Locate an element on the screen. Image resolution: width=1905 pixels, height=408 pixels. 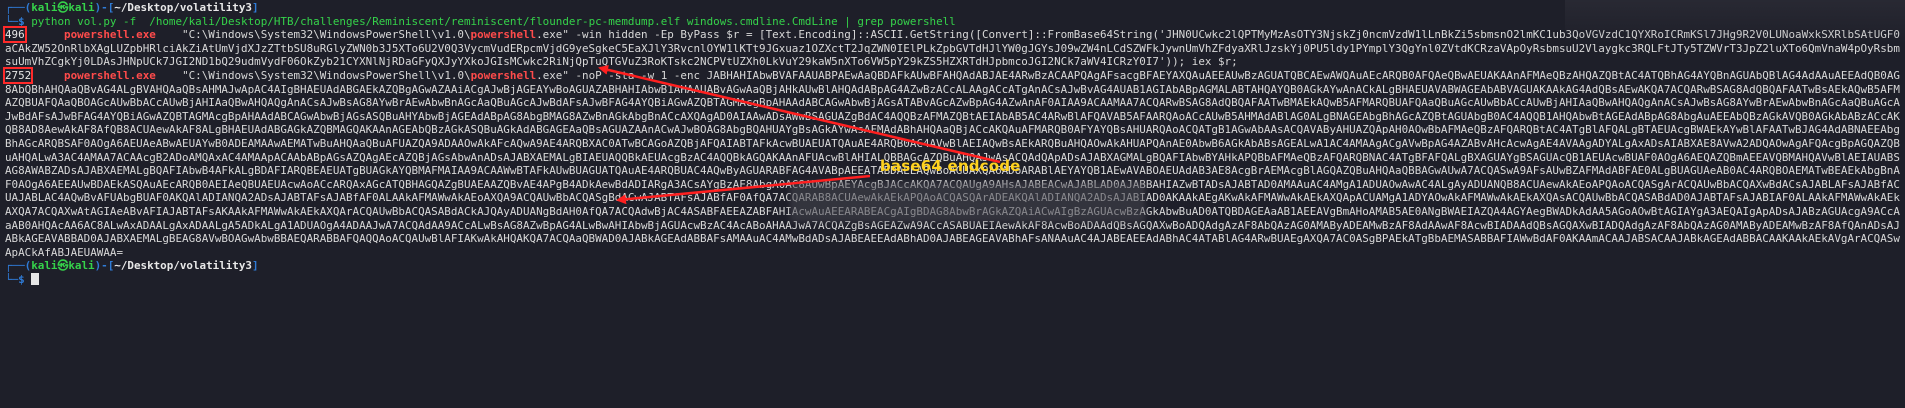
text-cursor is located at coordinates (35, 278).